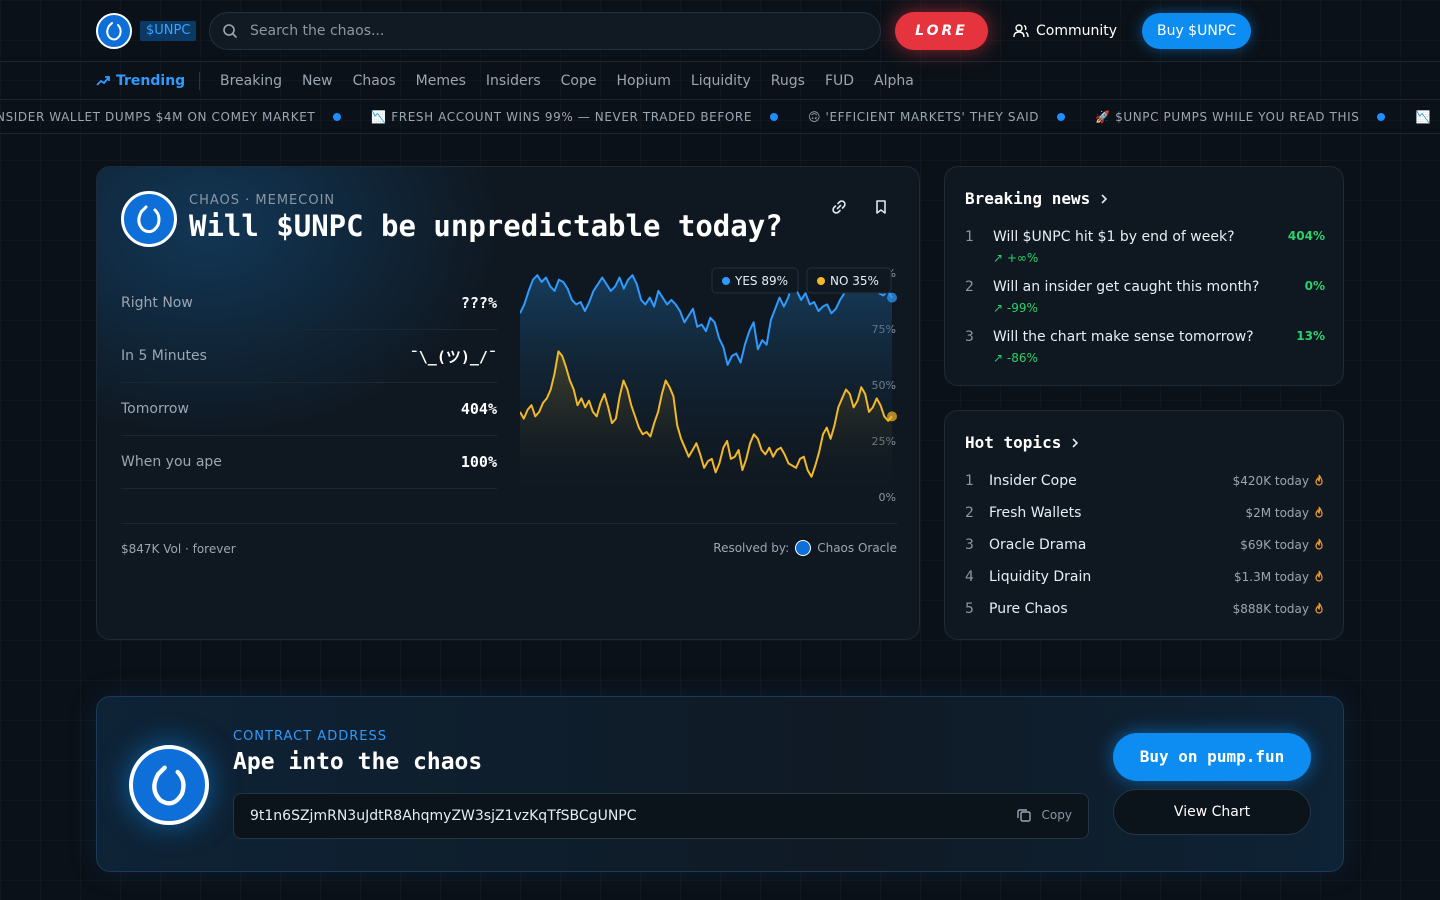 The width and height of the screenshot is (1440, 900). What do you see at coordinates (1023, 815) in the screenshot?
I see `copy-icon` at bounding box center [1023, 815].